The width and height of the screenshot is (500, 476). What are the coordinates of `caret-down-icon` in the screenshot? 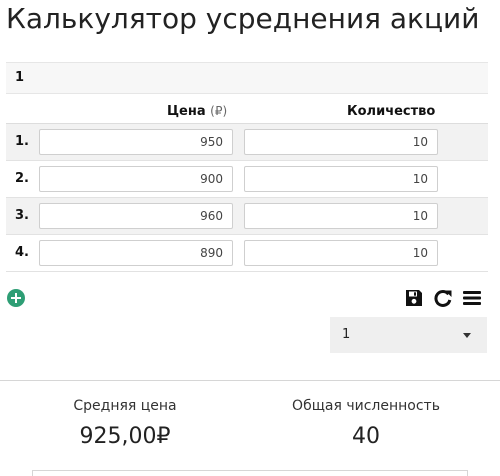 It's located at (467, 335).